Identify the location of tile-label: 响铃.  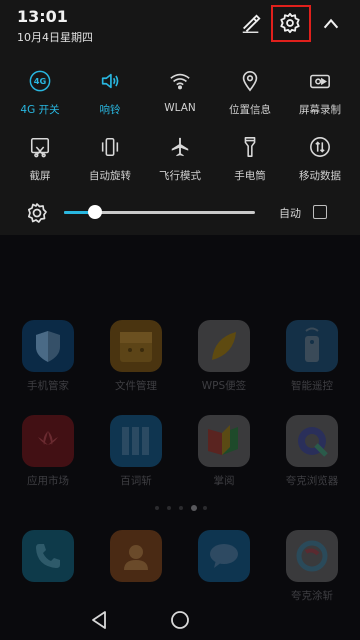
(110, 110).